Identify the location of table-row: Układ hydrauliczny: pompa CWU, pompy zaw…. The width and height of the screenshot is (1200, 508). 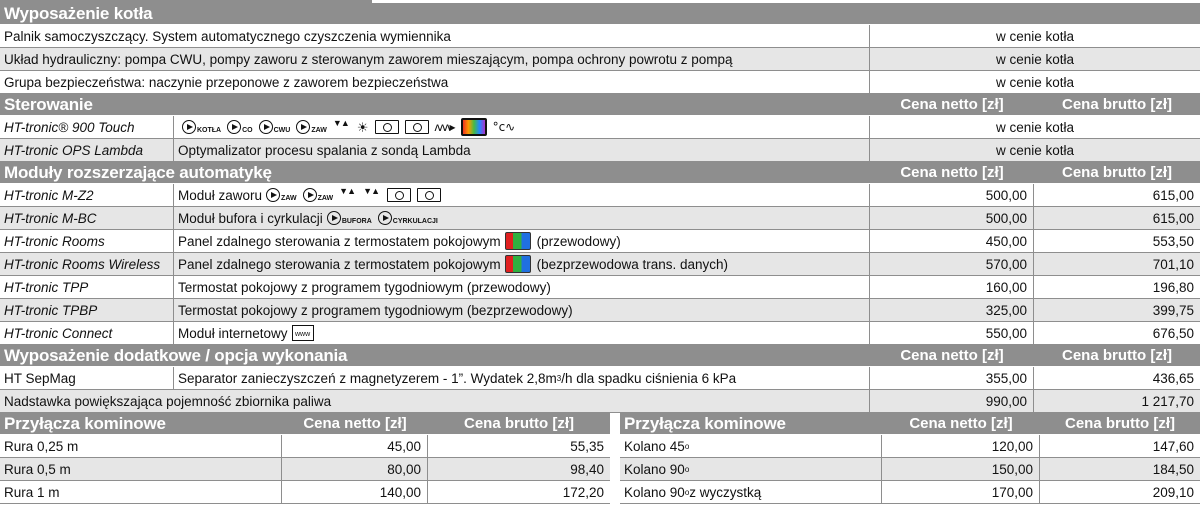
(600, 59).